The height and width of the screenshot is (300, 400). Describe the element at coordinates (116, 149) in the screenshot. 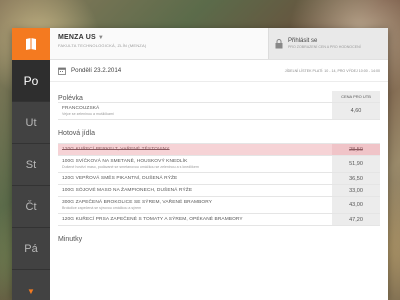

I see `dish-name: 120G KUŘECÍ PERKELT, VAŘENÉ TĚSTOVINY` at that location.